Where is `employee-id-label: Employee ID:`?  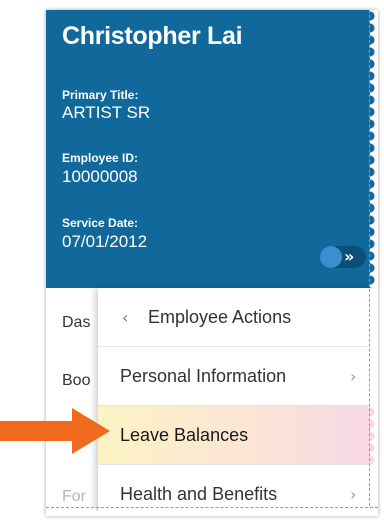
employee-id-label: Employee ID: is located at coordinates (100, 158).